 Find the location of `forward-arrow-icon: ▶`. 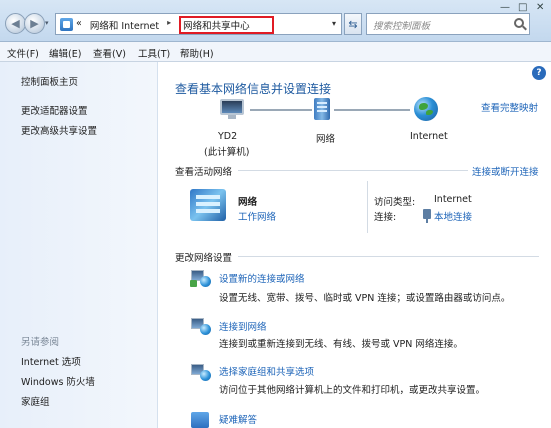

forward-arrow-icon: ▶ is located at coordinates (34, 23).